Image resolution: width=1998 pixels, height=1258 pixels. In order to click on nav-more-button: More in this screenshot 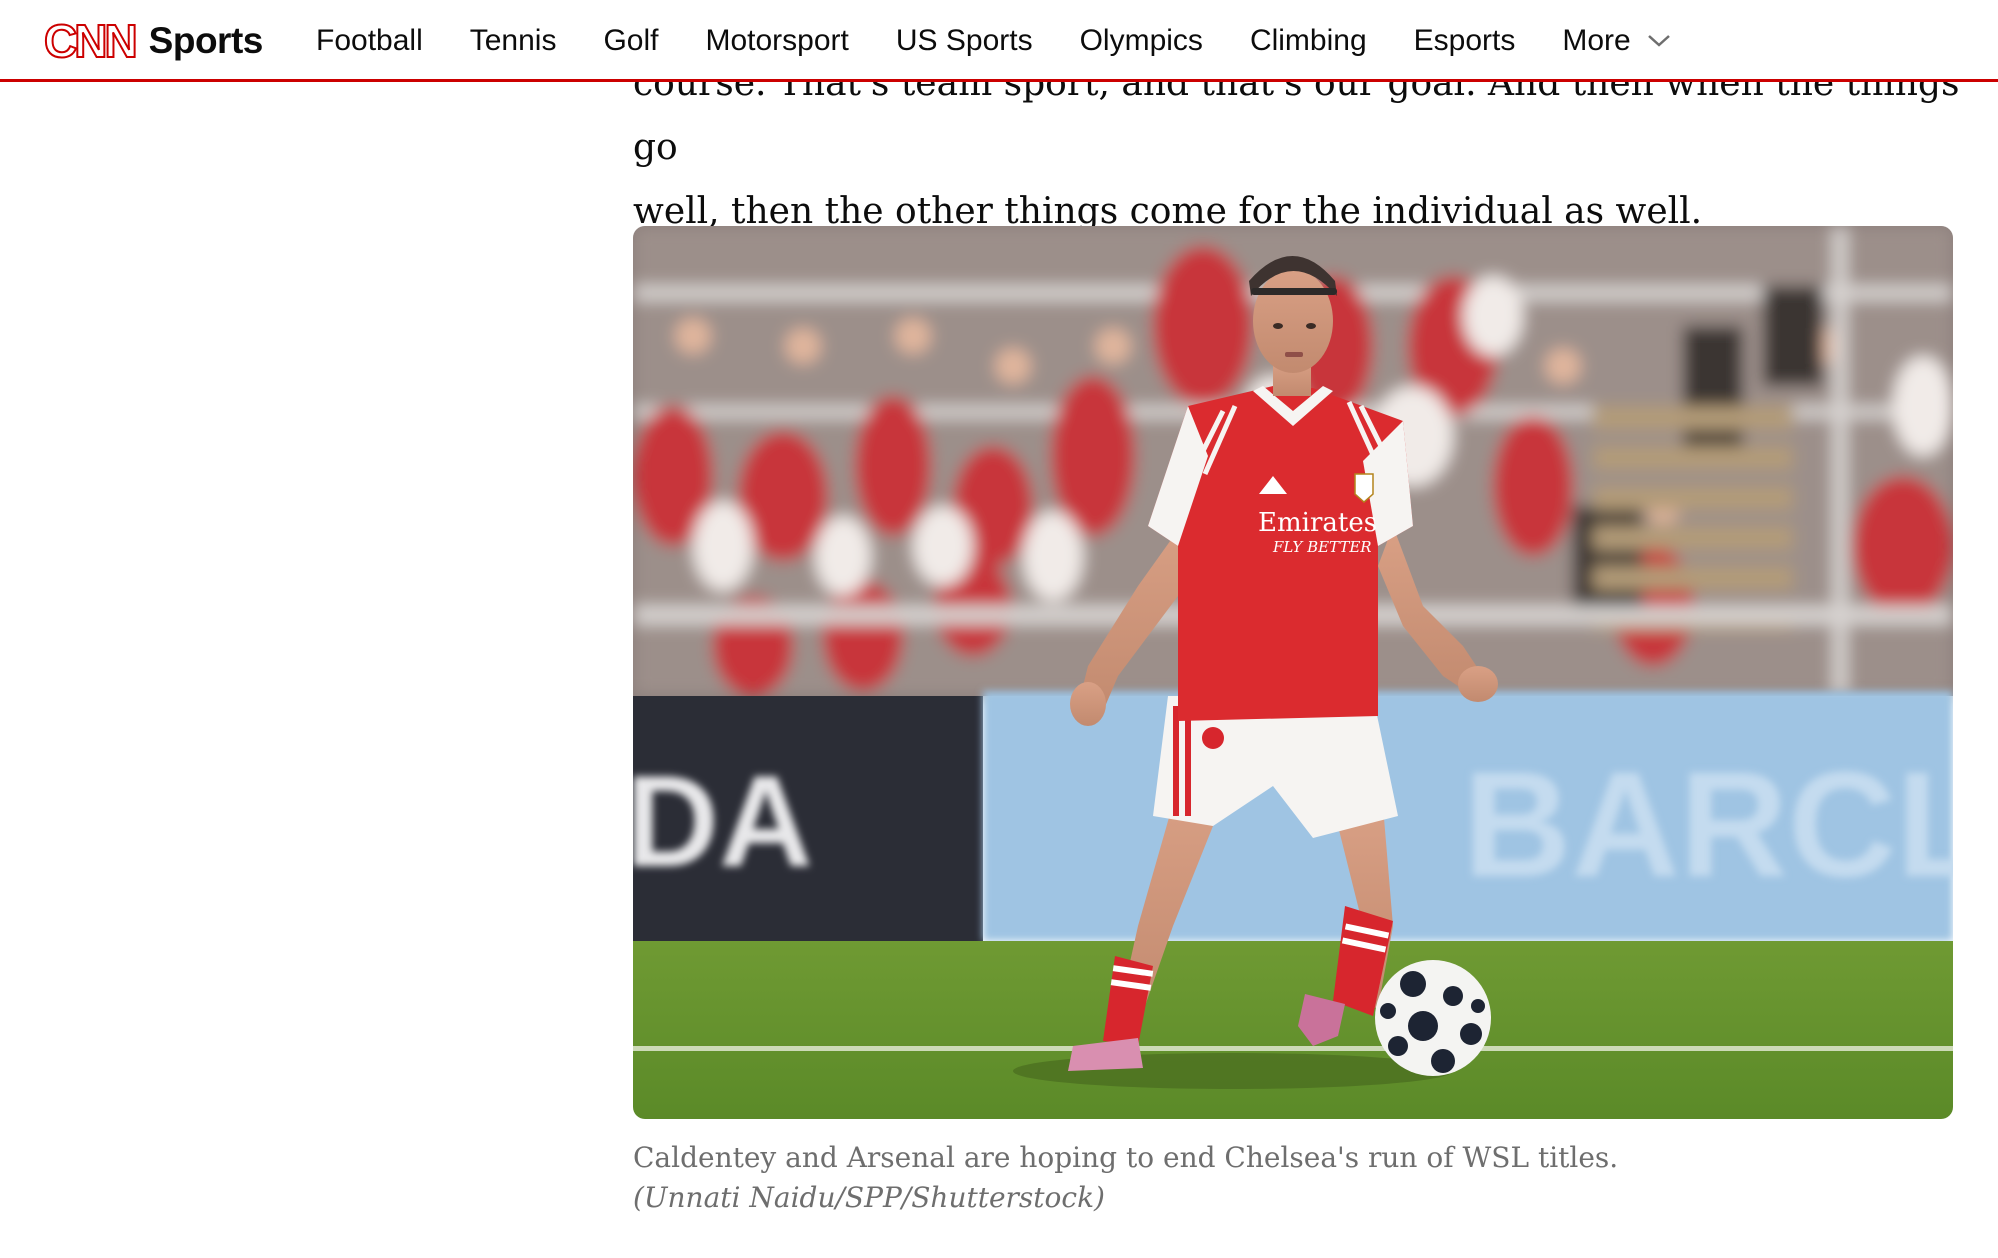, I will do `click(1616, 41)`.